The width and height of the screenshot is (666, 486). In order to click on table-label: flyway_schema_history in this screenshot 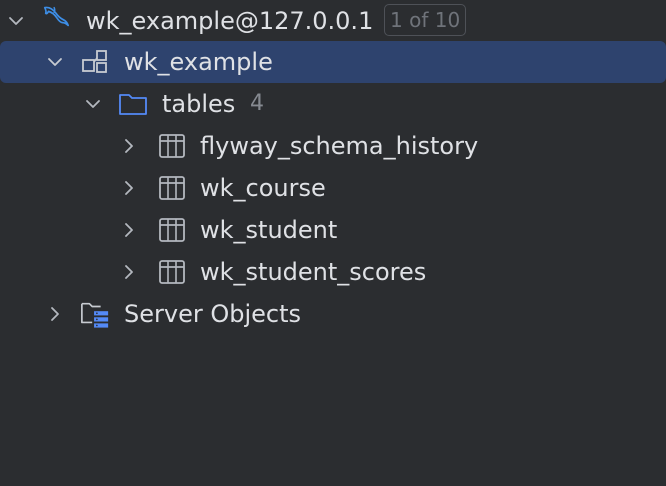, I will do `click(339, 146)`.